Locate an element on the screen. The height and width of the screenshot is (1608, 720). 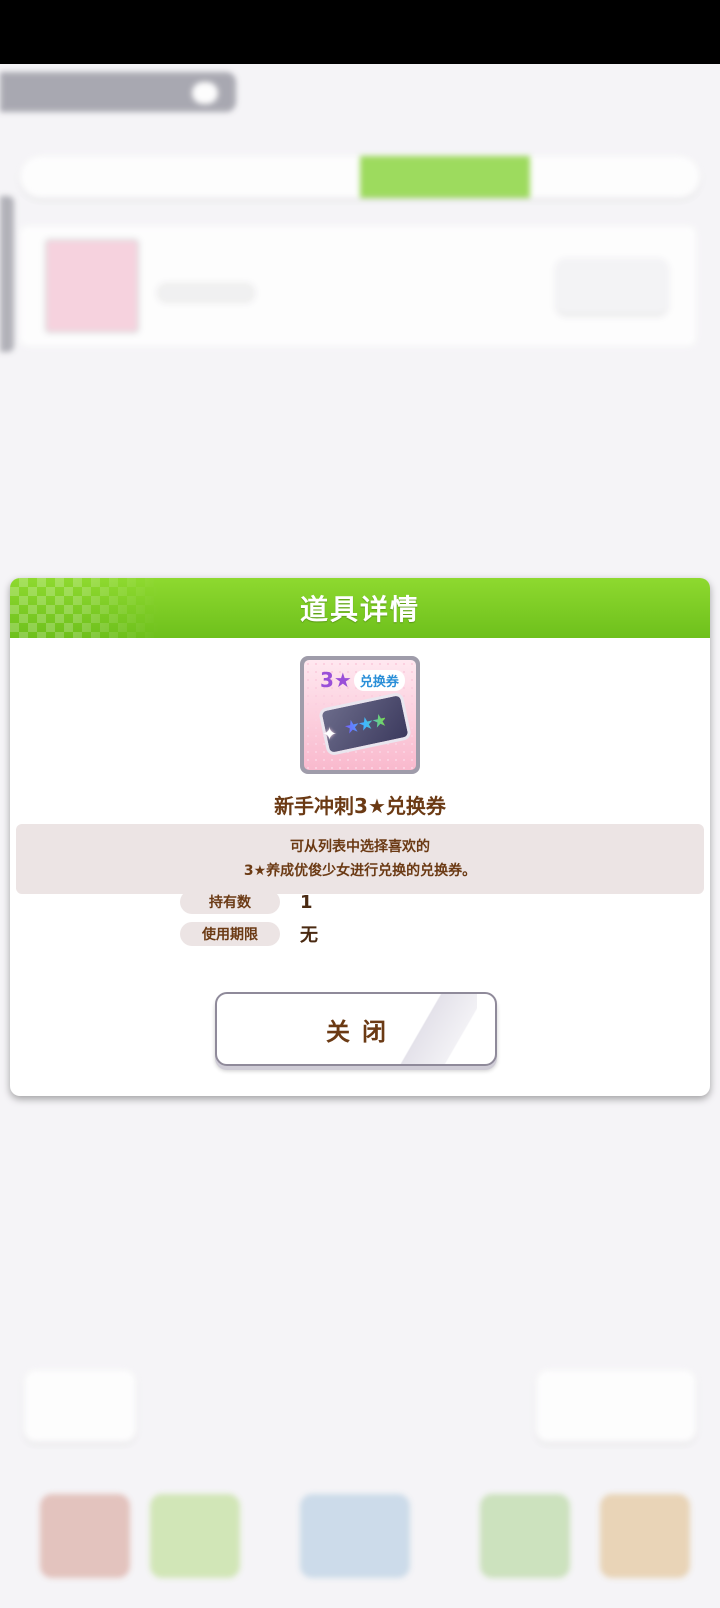
ticket-stars: ★★★ is located at coordinates (365, 724).